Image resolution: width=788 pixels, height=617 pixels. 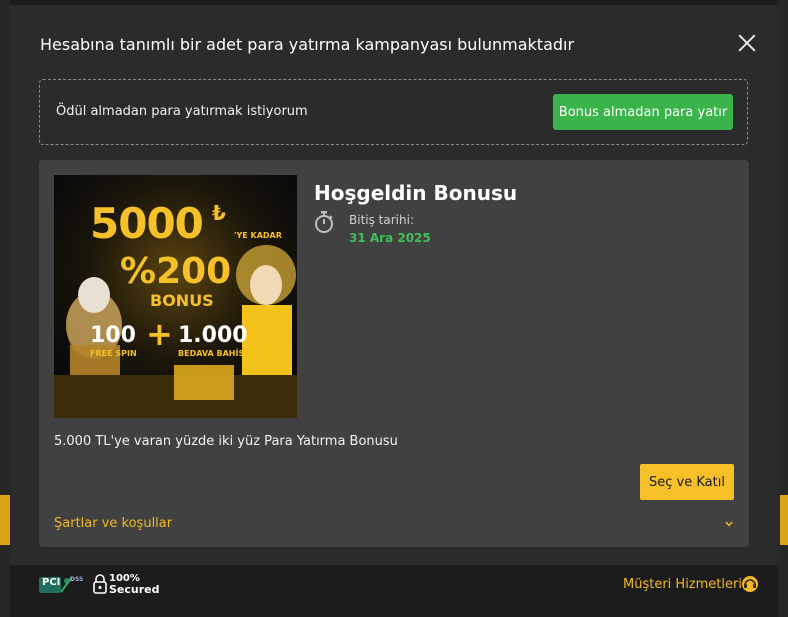 What do you see at coordinates (5, 520) in the screenshot?
I see `background-banner-left` at bounding box center [5, 520].